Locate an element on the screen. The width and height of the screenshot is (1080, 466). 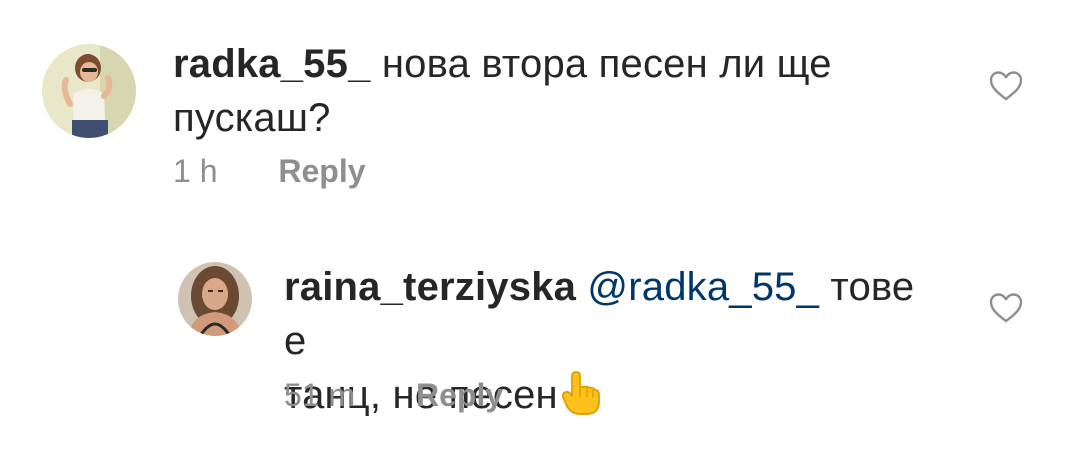
comment-meta: 1 h Reply is located at coordinates (269, 171).